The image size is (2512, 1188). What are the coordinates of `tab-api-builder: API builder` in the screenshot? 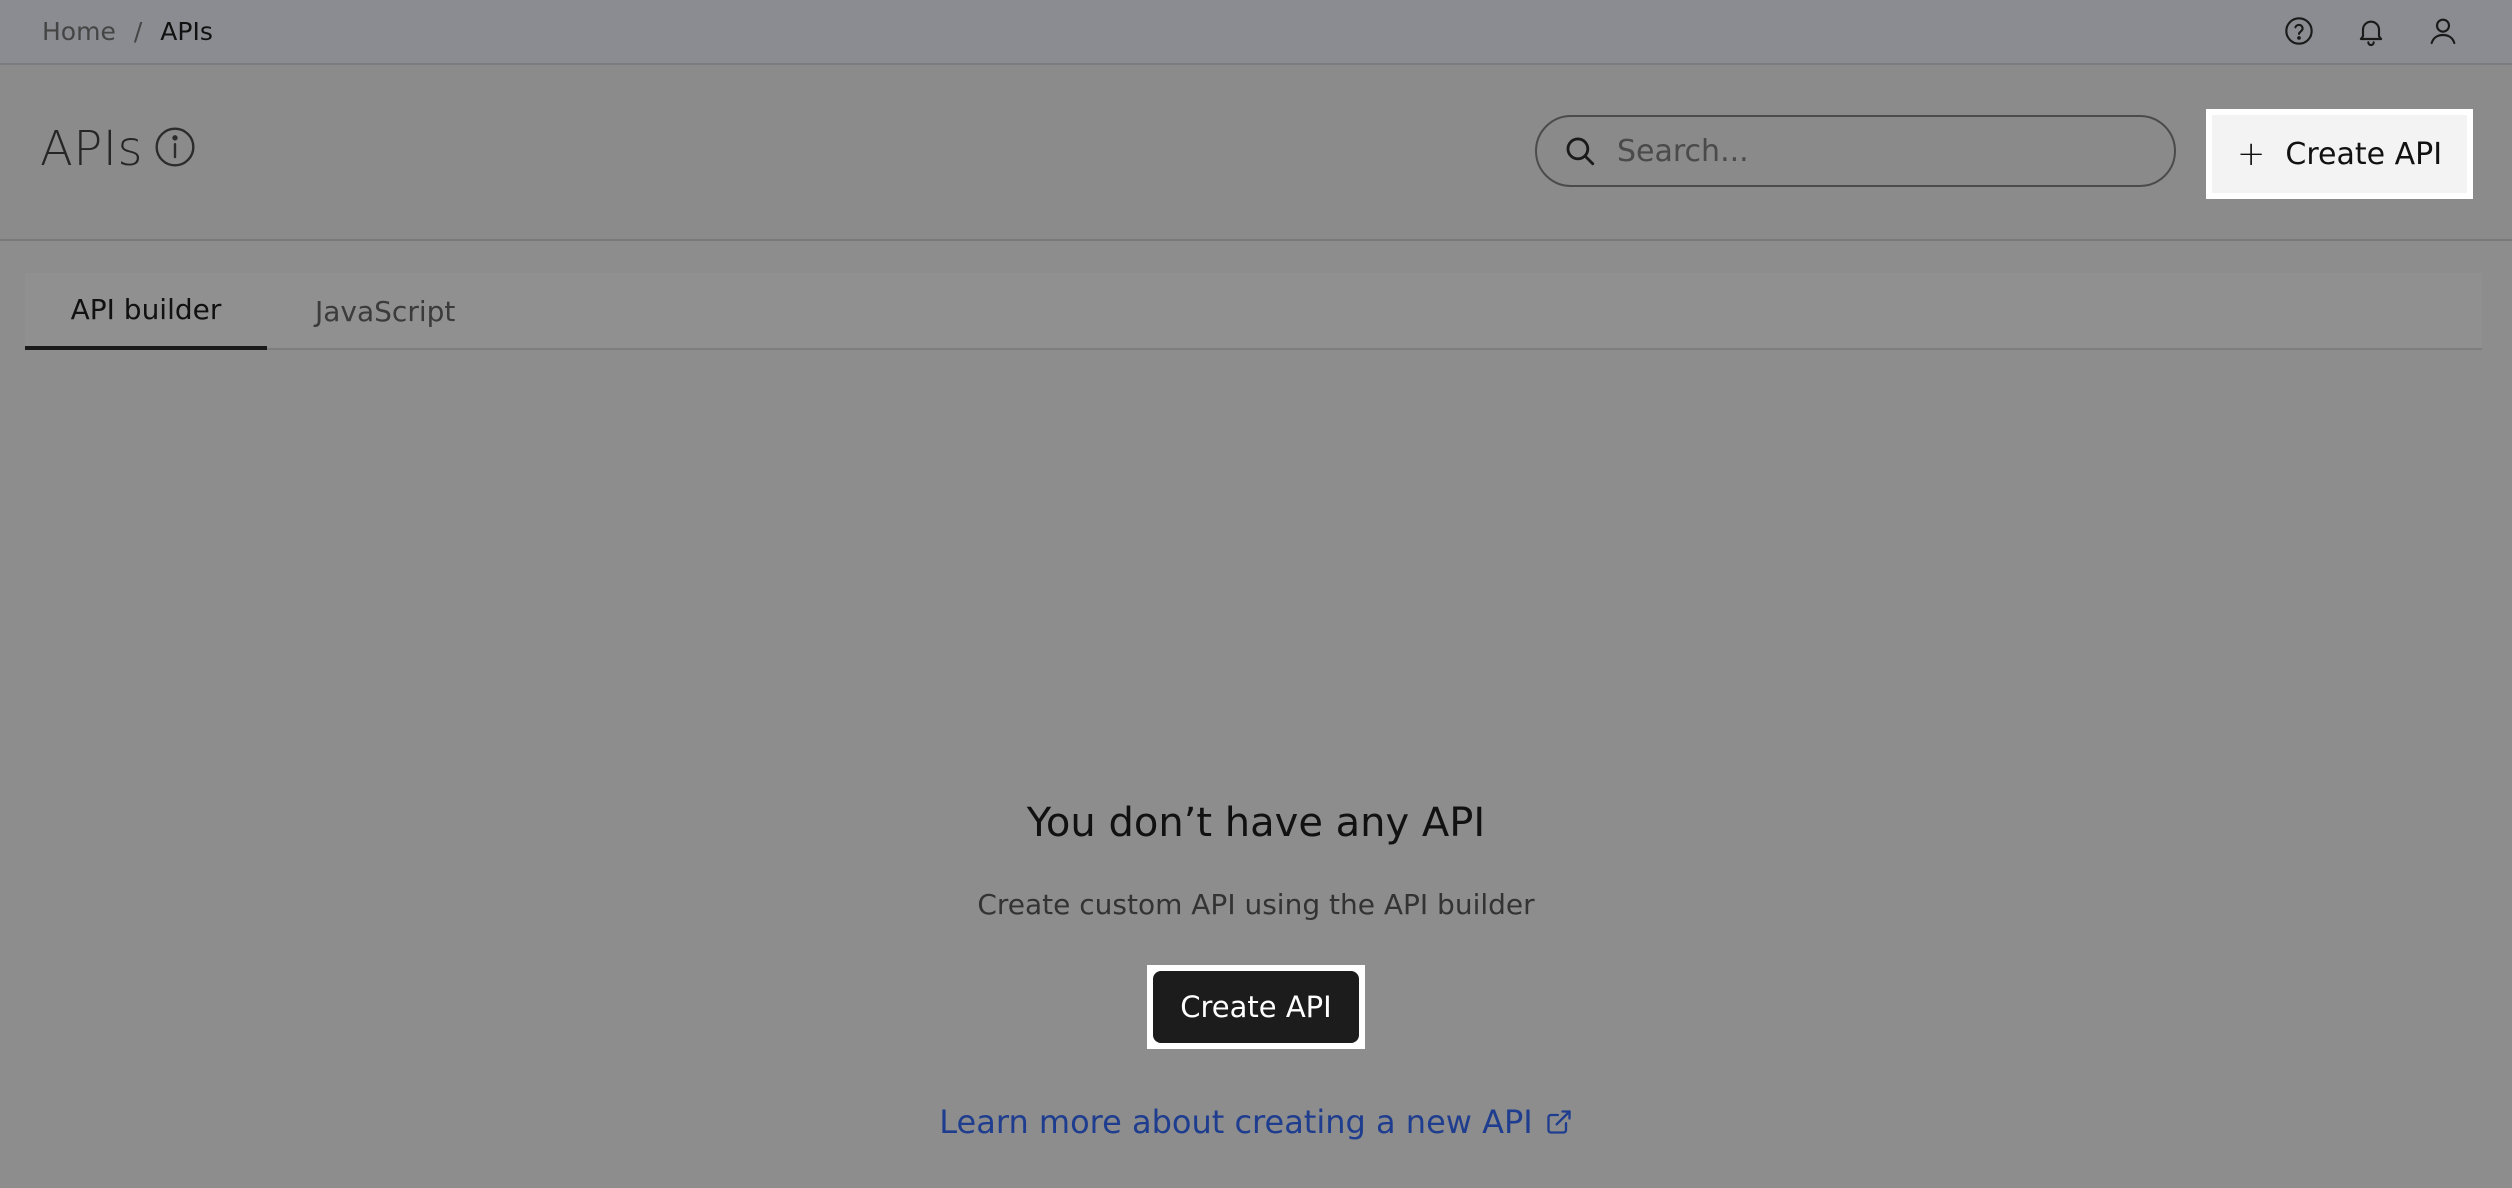 It's located at (146, 311).